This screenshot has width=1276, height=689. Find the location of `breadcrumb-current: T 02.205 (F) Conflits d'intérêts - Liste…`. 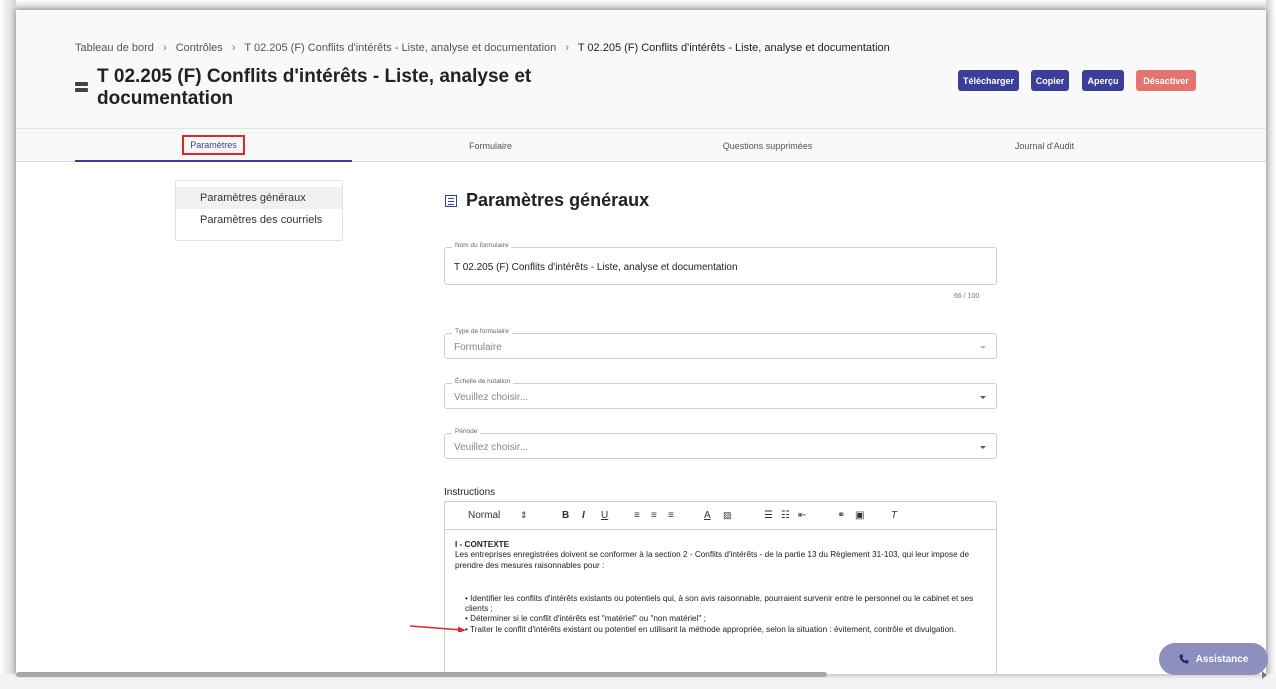

breadcrumb-current: T 02.205 (F) Conflits d'intérêts - Liste… is located at coordinates (733, 48).